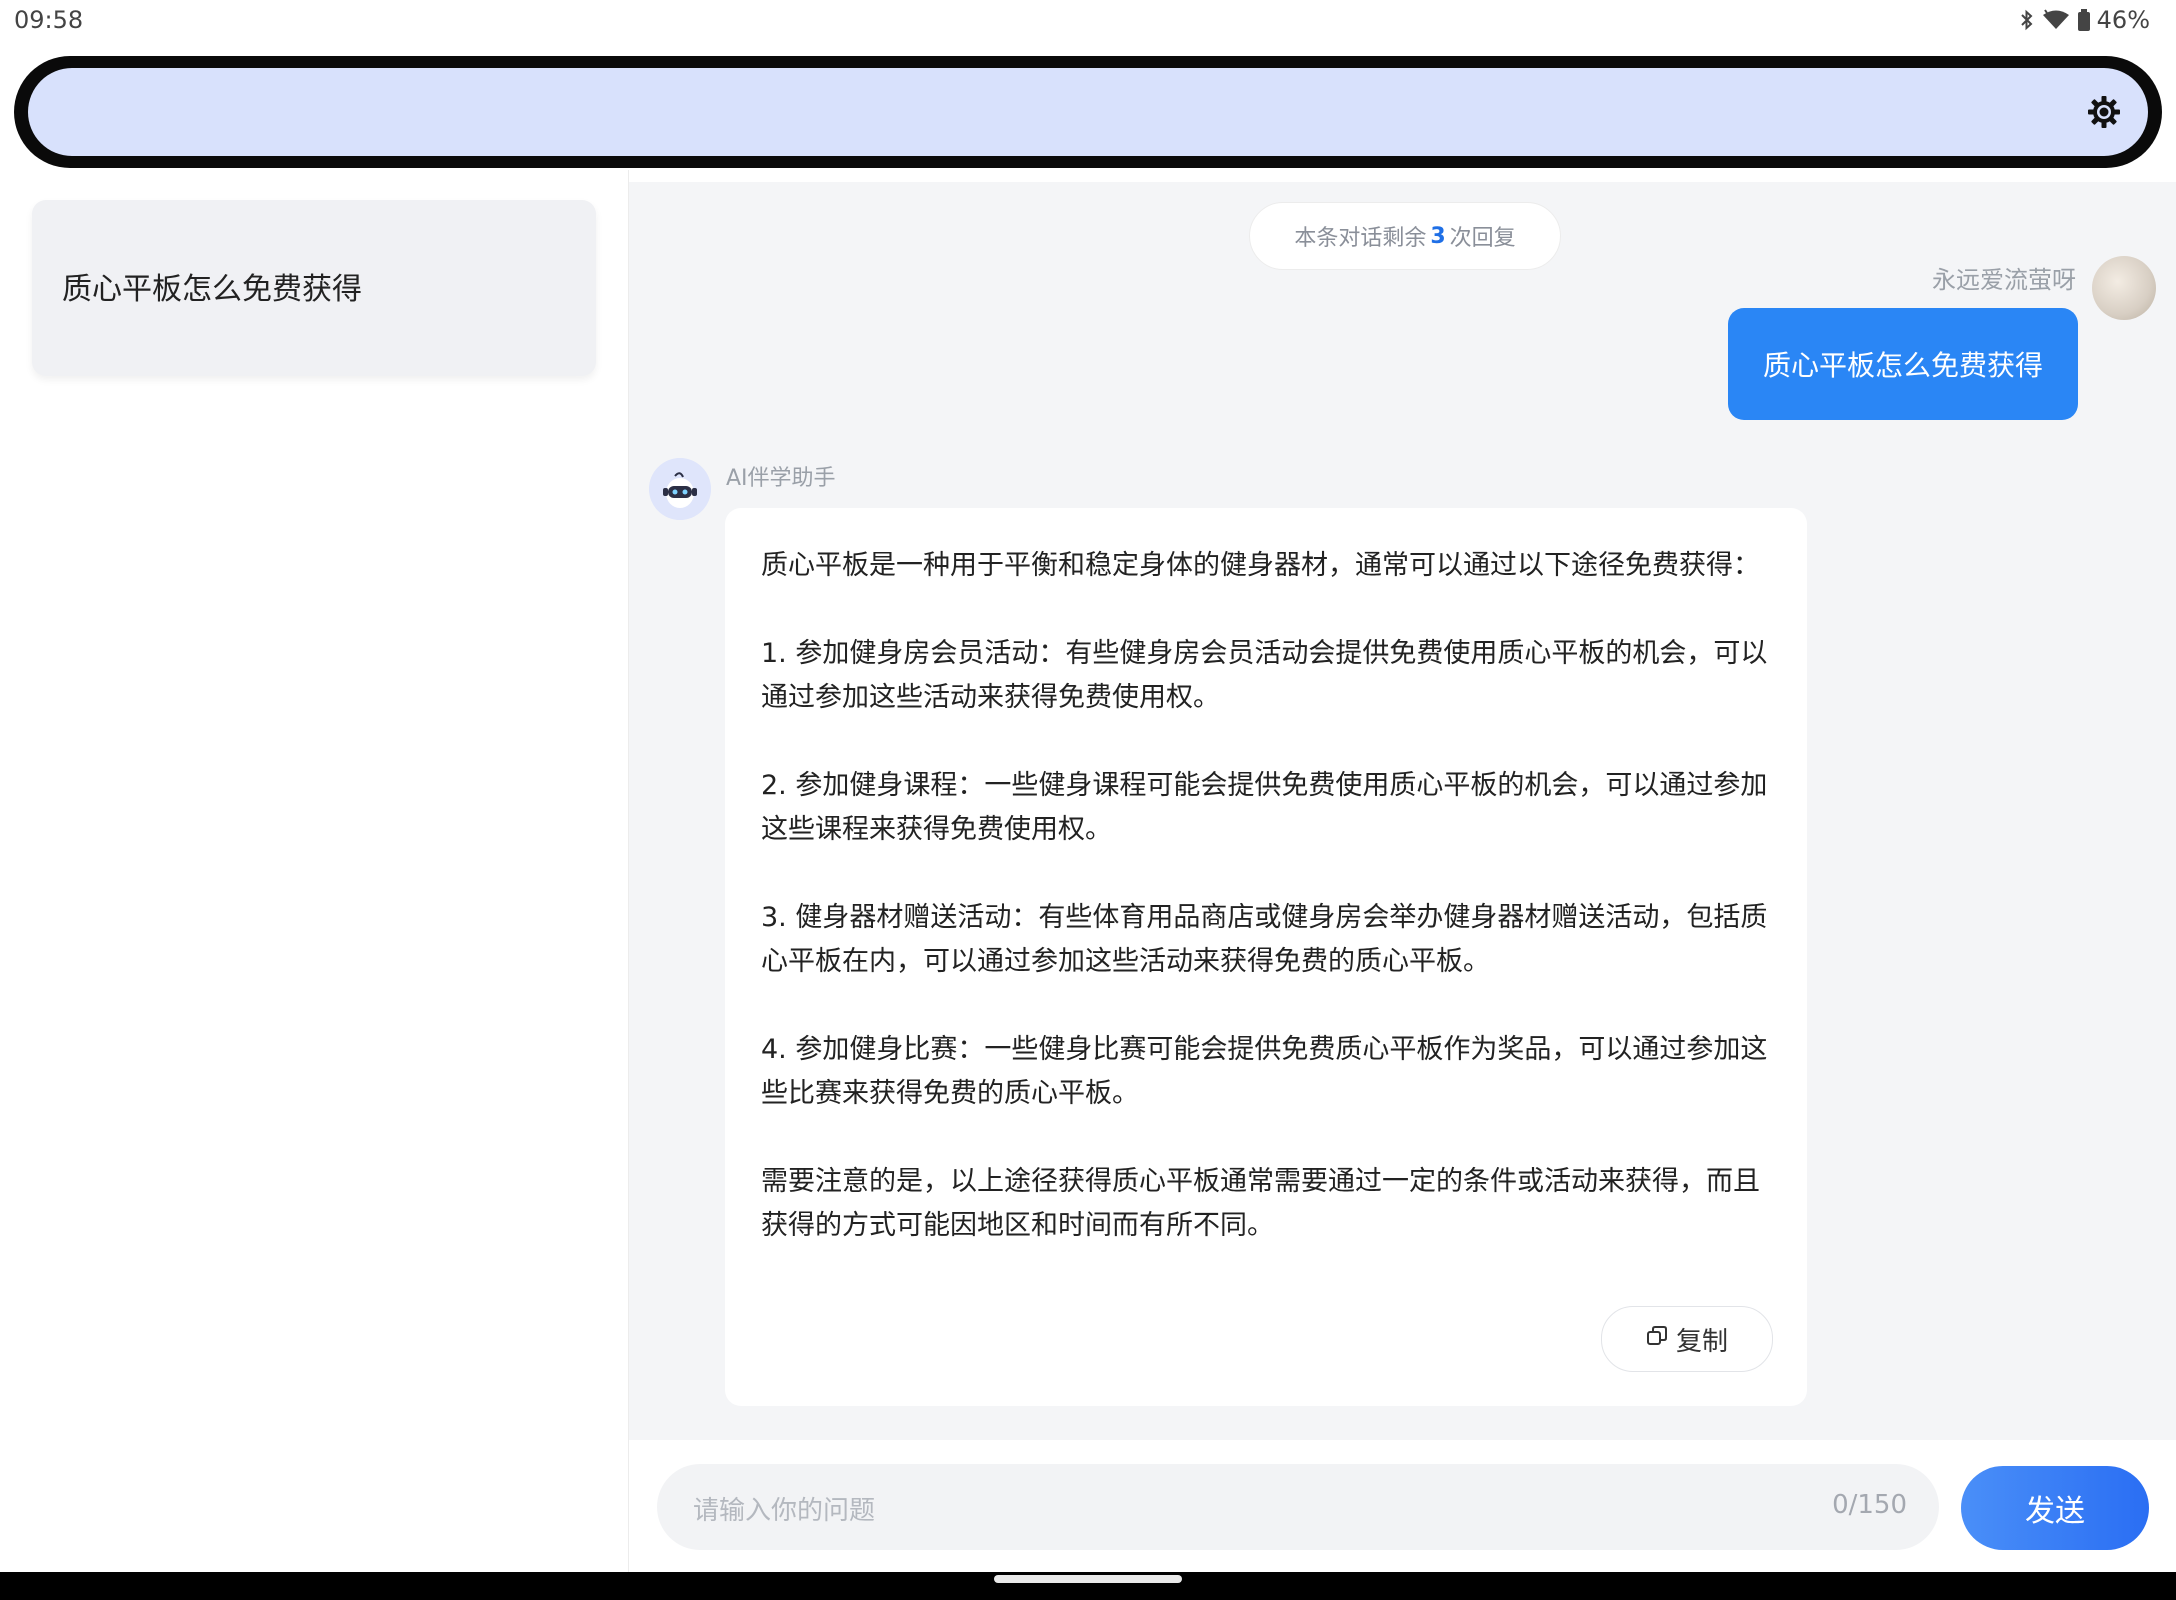 Image resolution: width=2176 pixels, height=1600 pixels. I want to click on bluetooth-icon, so click(2027, 20).